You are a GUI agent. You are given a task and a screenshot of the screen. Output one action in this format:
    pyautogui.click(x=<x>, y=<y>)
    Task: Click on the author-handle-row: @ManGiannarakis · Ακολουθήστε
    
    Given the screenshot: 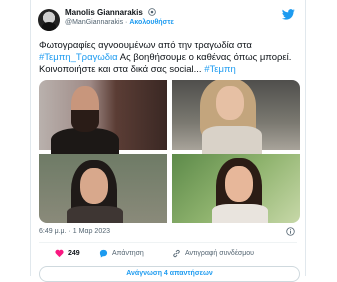 What is the action you would take?
    pyautogui.click(x=119, y=22)
    